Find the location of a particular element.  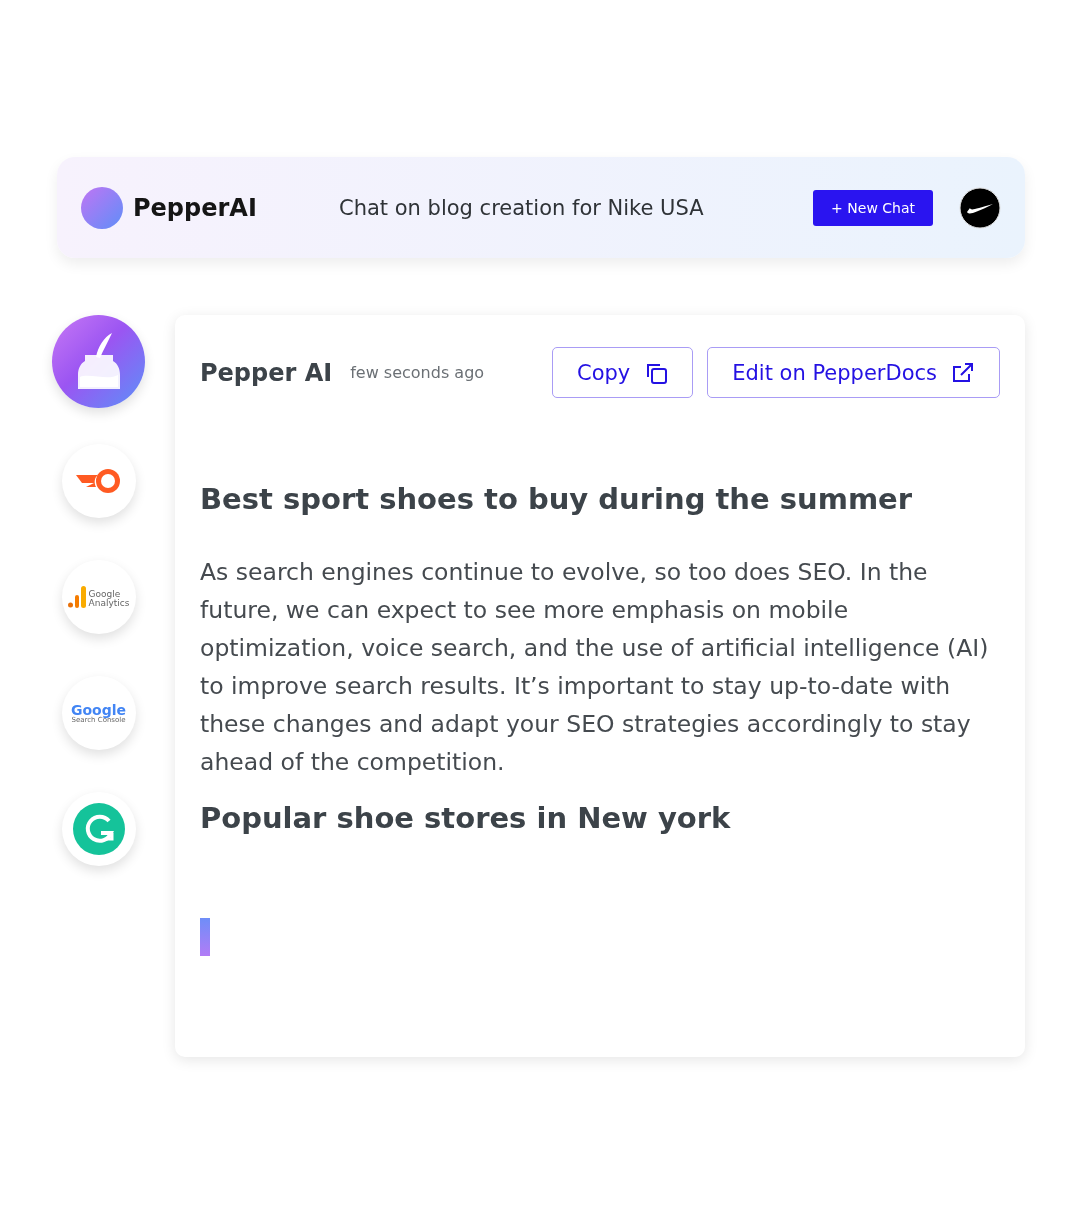

section-heading: Best sport shoes to buy during the summer is located at coordinates (557, 499).